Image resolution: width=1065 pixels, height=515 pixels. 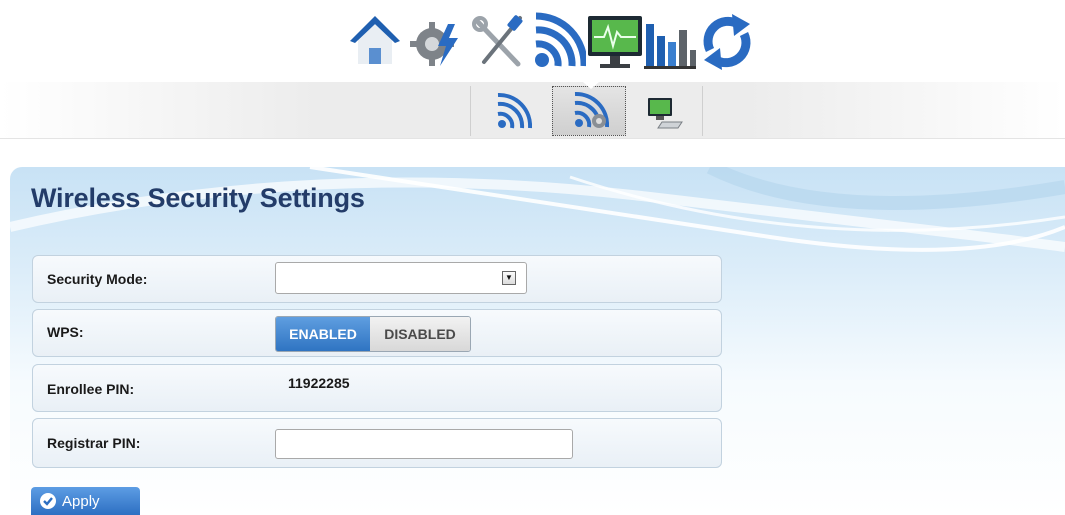 What do you see at coordinates (424, 444) in the screenshot?
I see `registrar-pin-input` at bounding box center [424, 444].